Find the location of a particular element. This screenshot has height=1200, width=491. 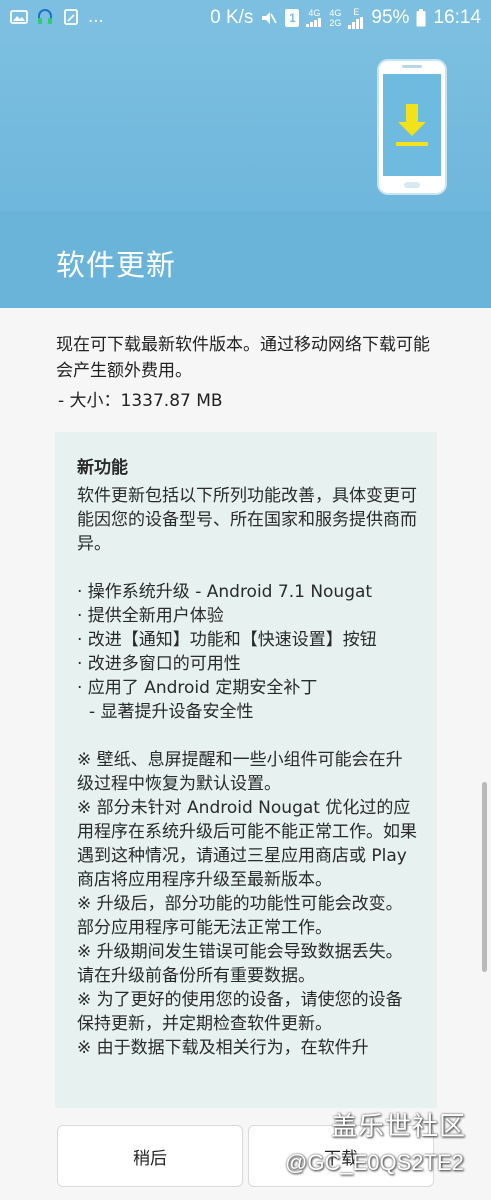

network-4g-label: 4G is located at coordinates (314, 13).